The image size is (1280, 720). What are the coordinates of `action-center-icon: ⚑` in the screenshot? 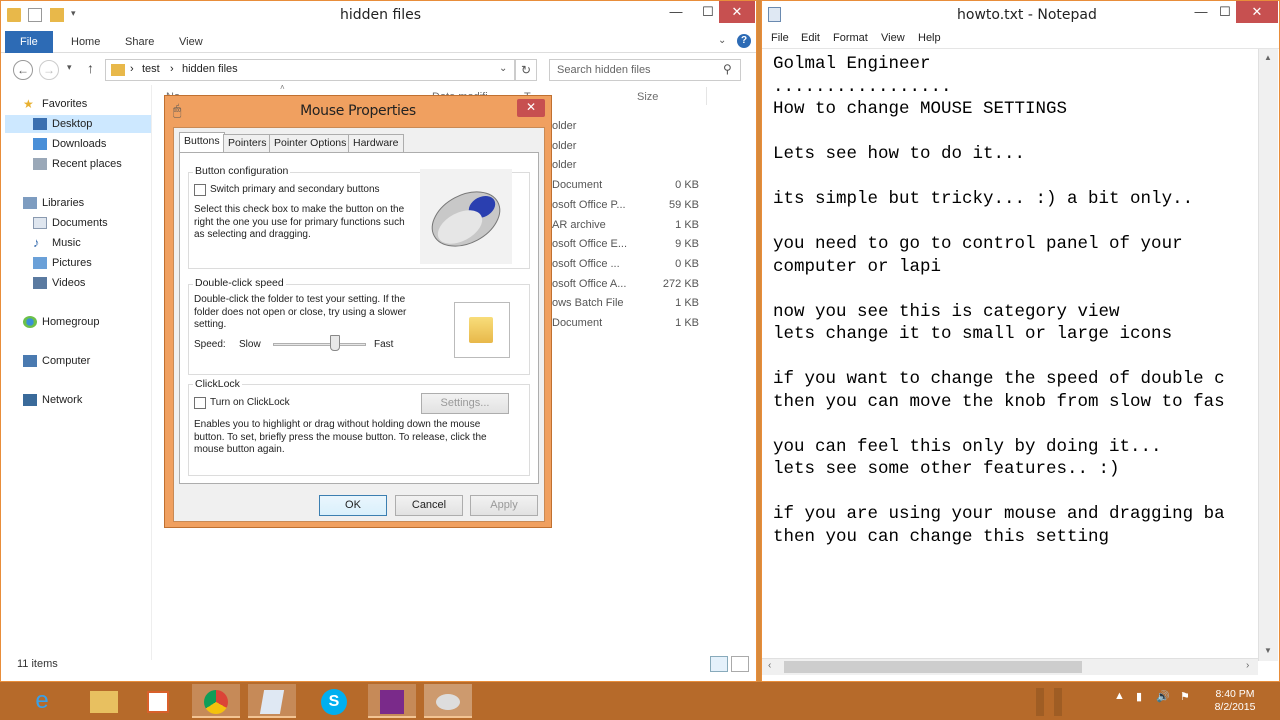 It's located at (1185, 696).